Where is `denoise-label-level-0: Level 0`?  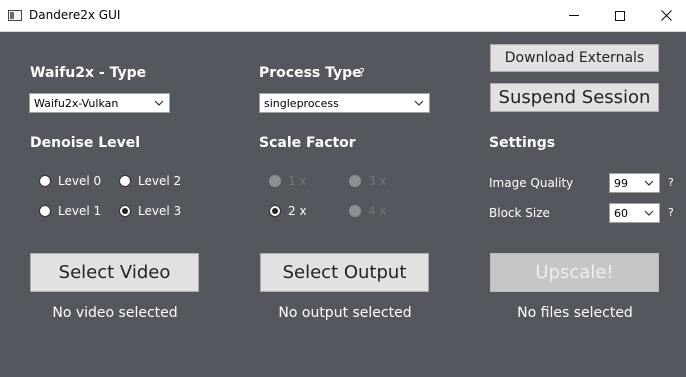 denoise-label-level-0: Level 0 is located at coordinates (80, 181).